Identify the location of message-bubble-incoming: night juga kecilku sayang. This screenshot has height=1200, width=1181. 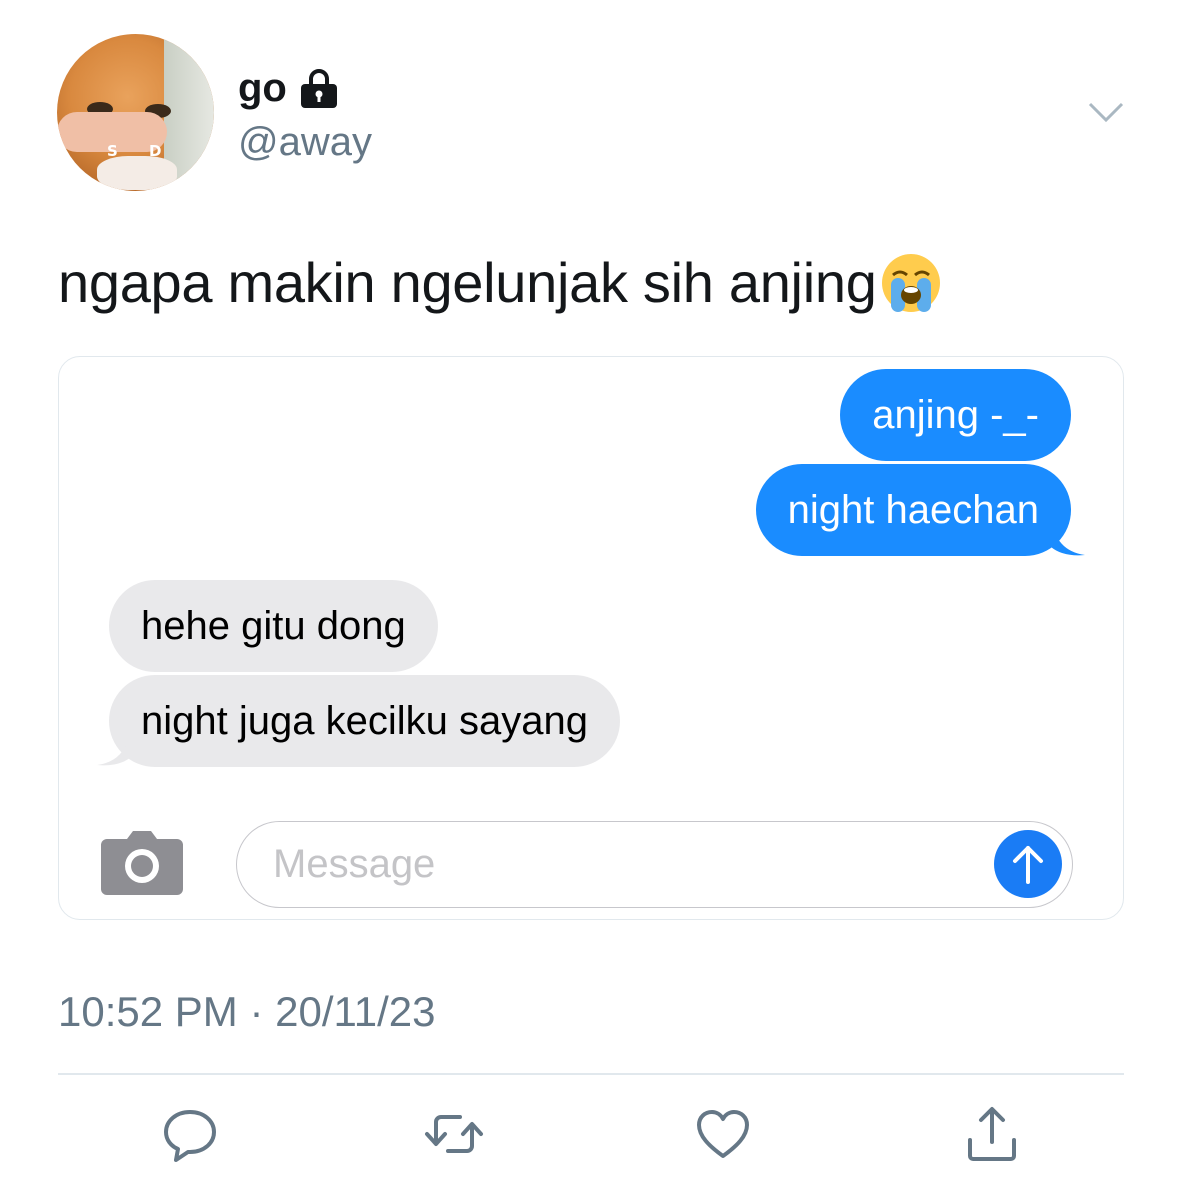
(364, 721).